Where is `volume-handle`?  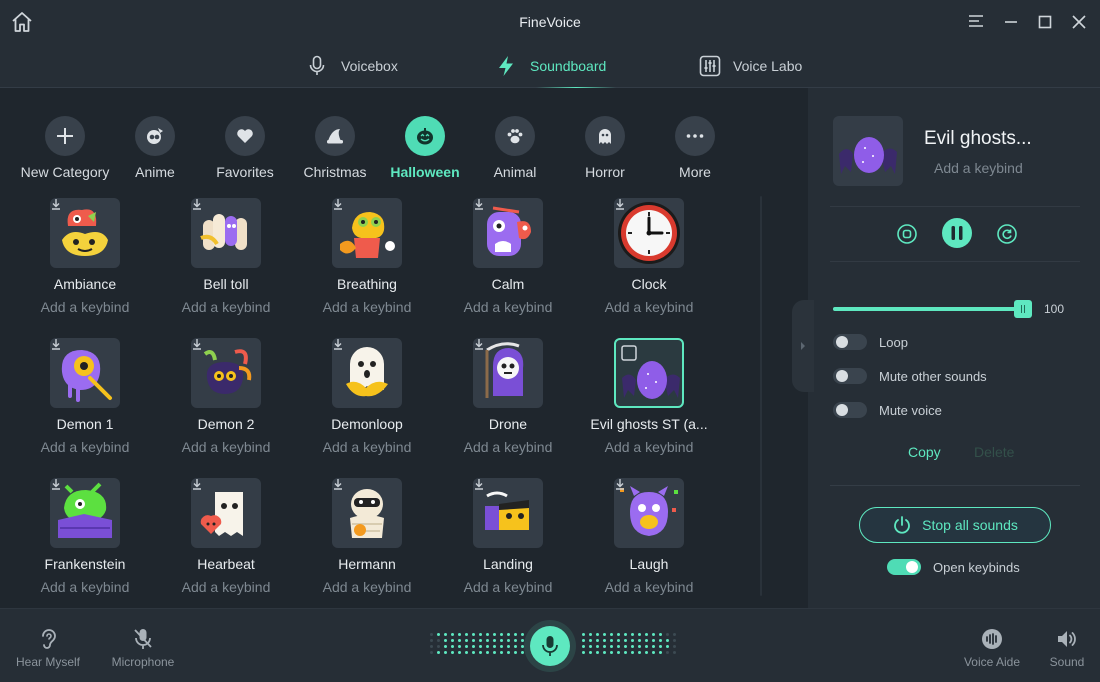
volume-handle is located at coordinates (1023, 309).